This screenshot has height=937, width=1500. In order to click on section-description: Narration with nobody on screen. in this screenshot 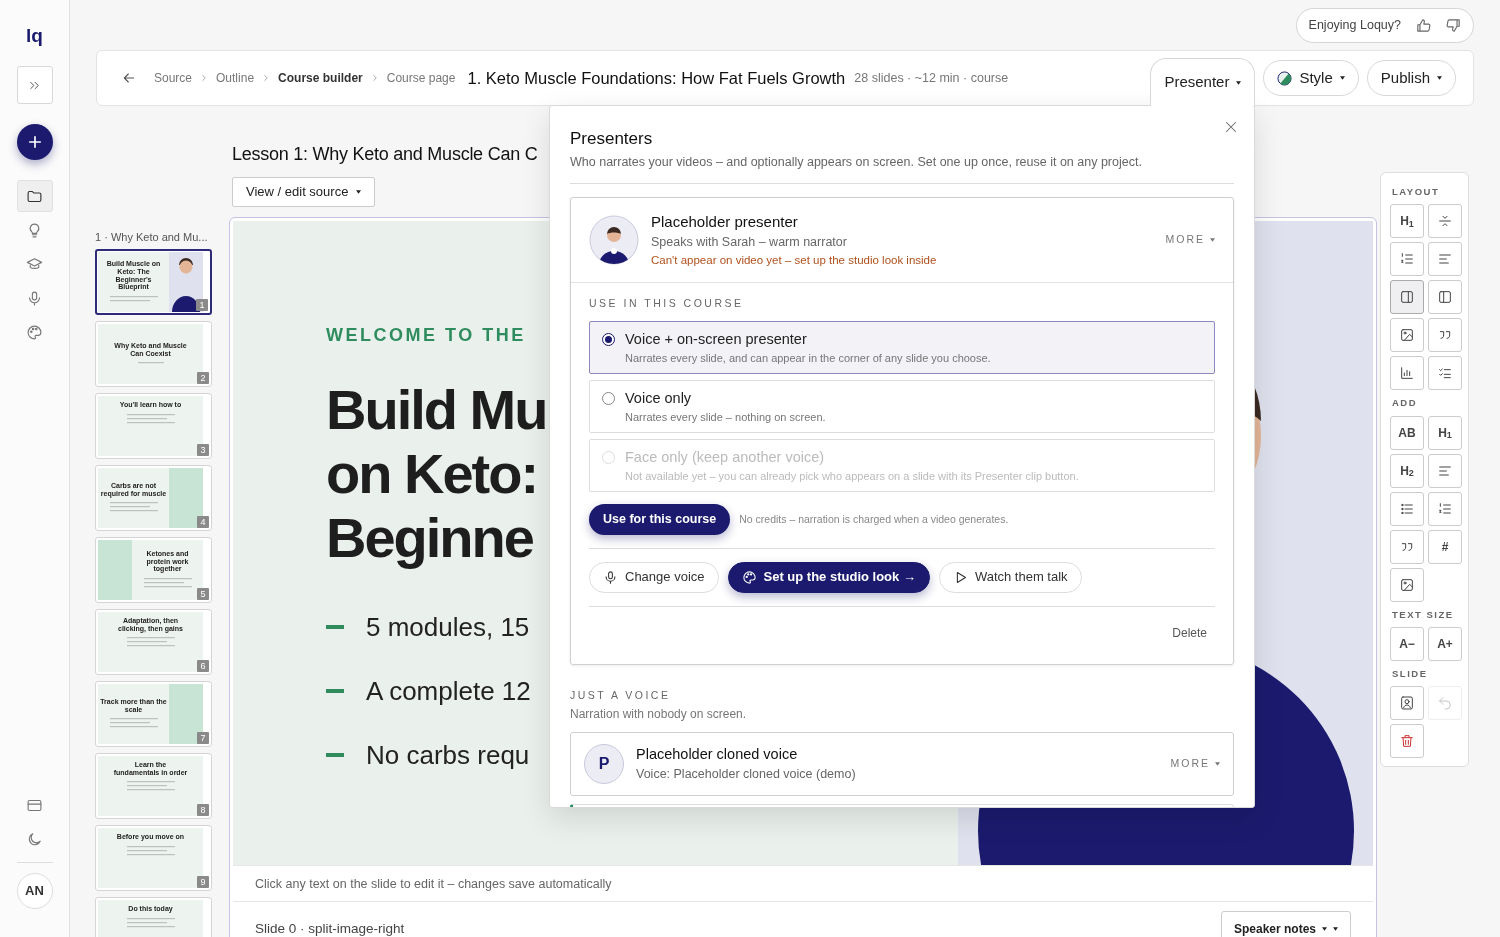, I will do `click(659, 715)`.